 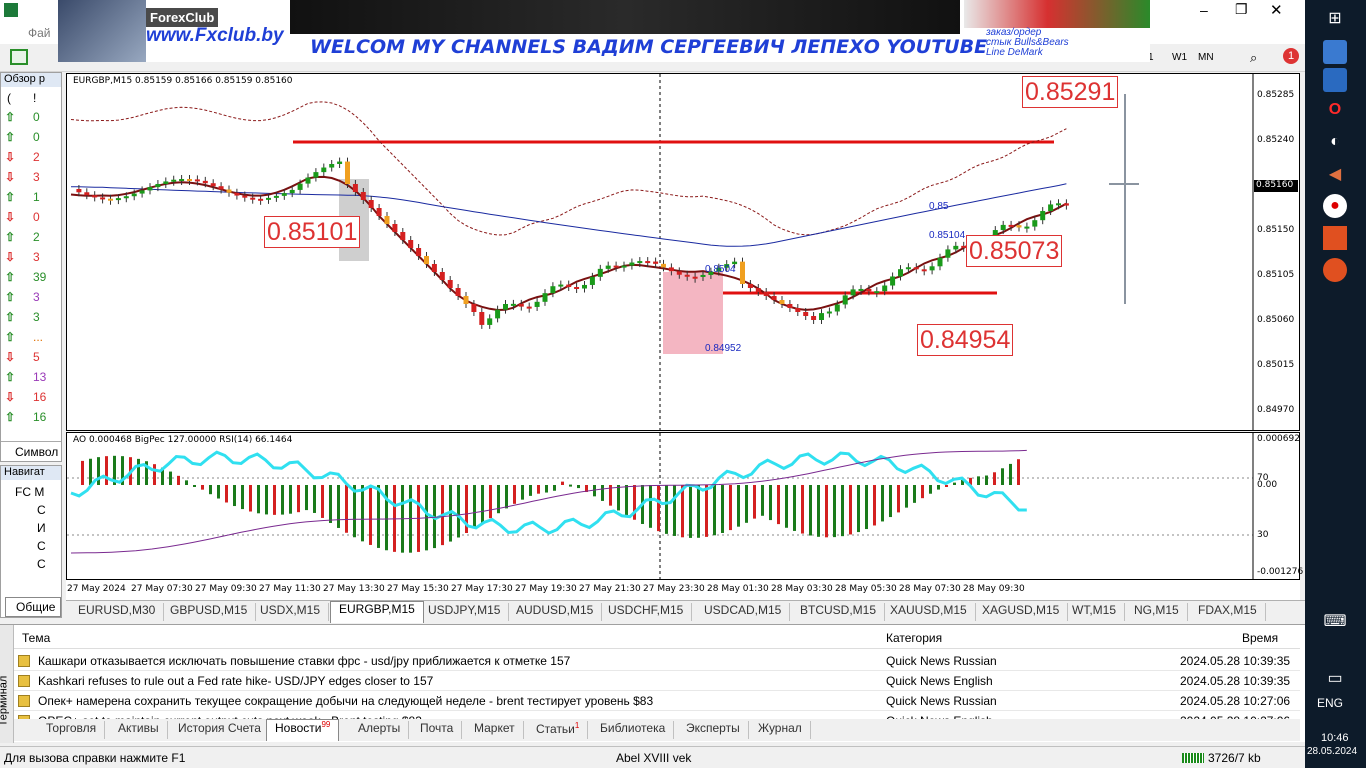 What do you see at coordinates (32, 417) in the screenshot?
I see `market-watch-row: ⇧ 16` at bounding box center [32, 417].